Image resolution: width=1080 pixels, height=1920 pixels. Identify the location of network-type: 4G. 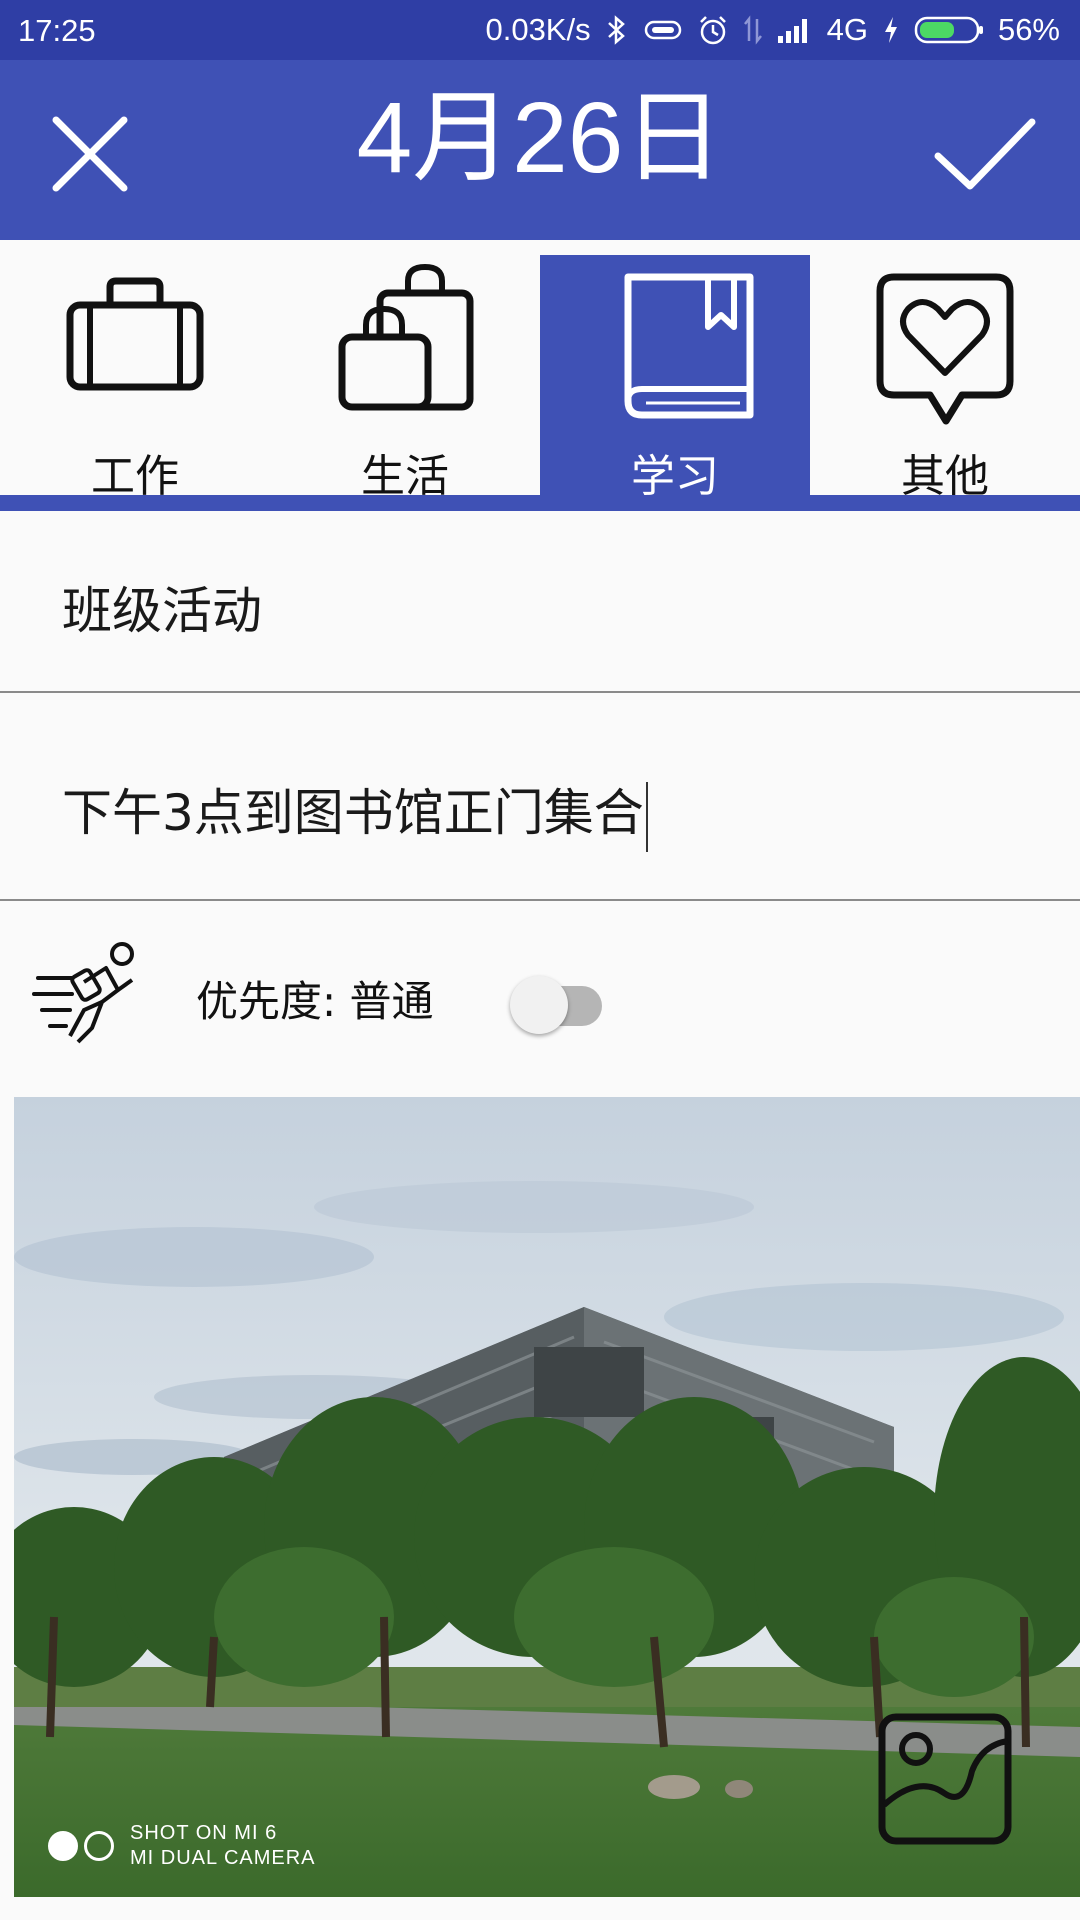
(847, 29).